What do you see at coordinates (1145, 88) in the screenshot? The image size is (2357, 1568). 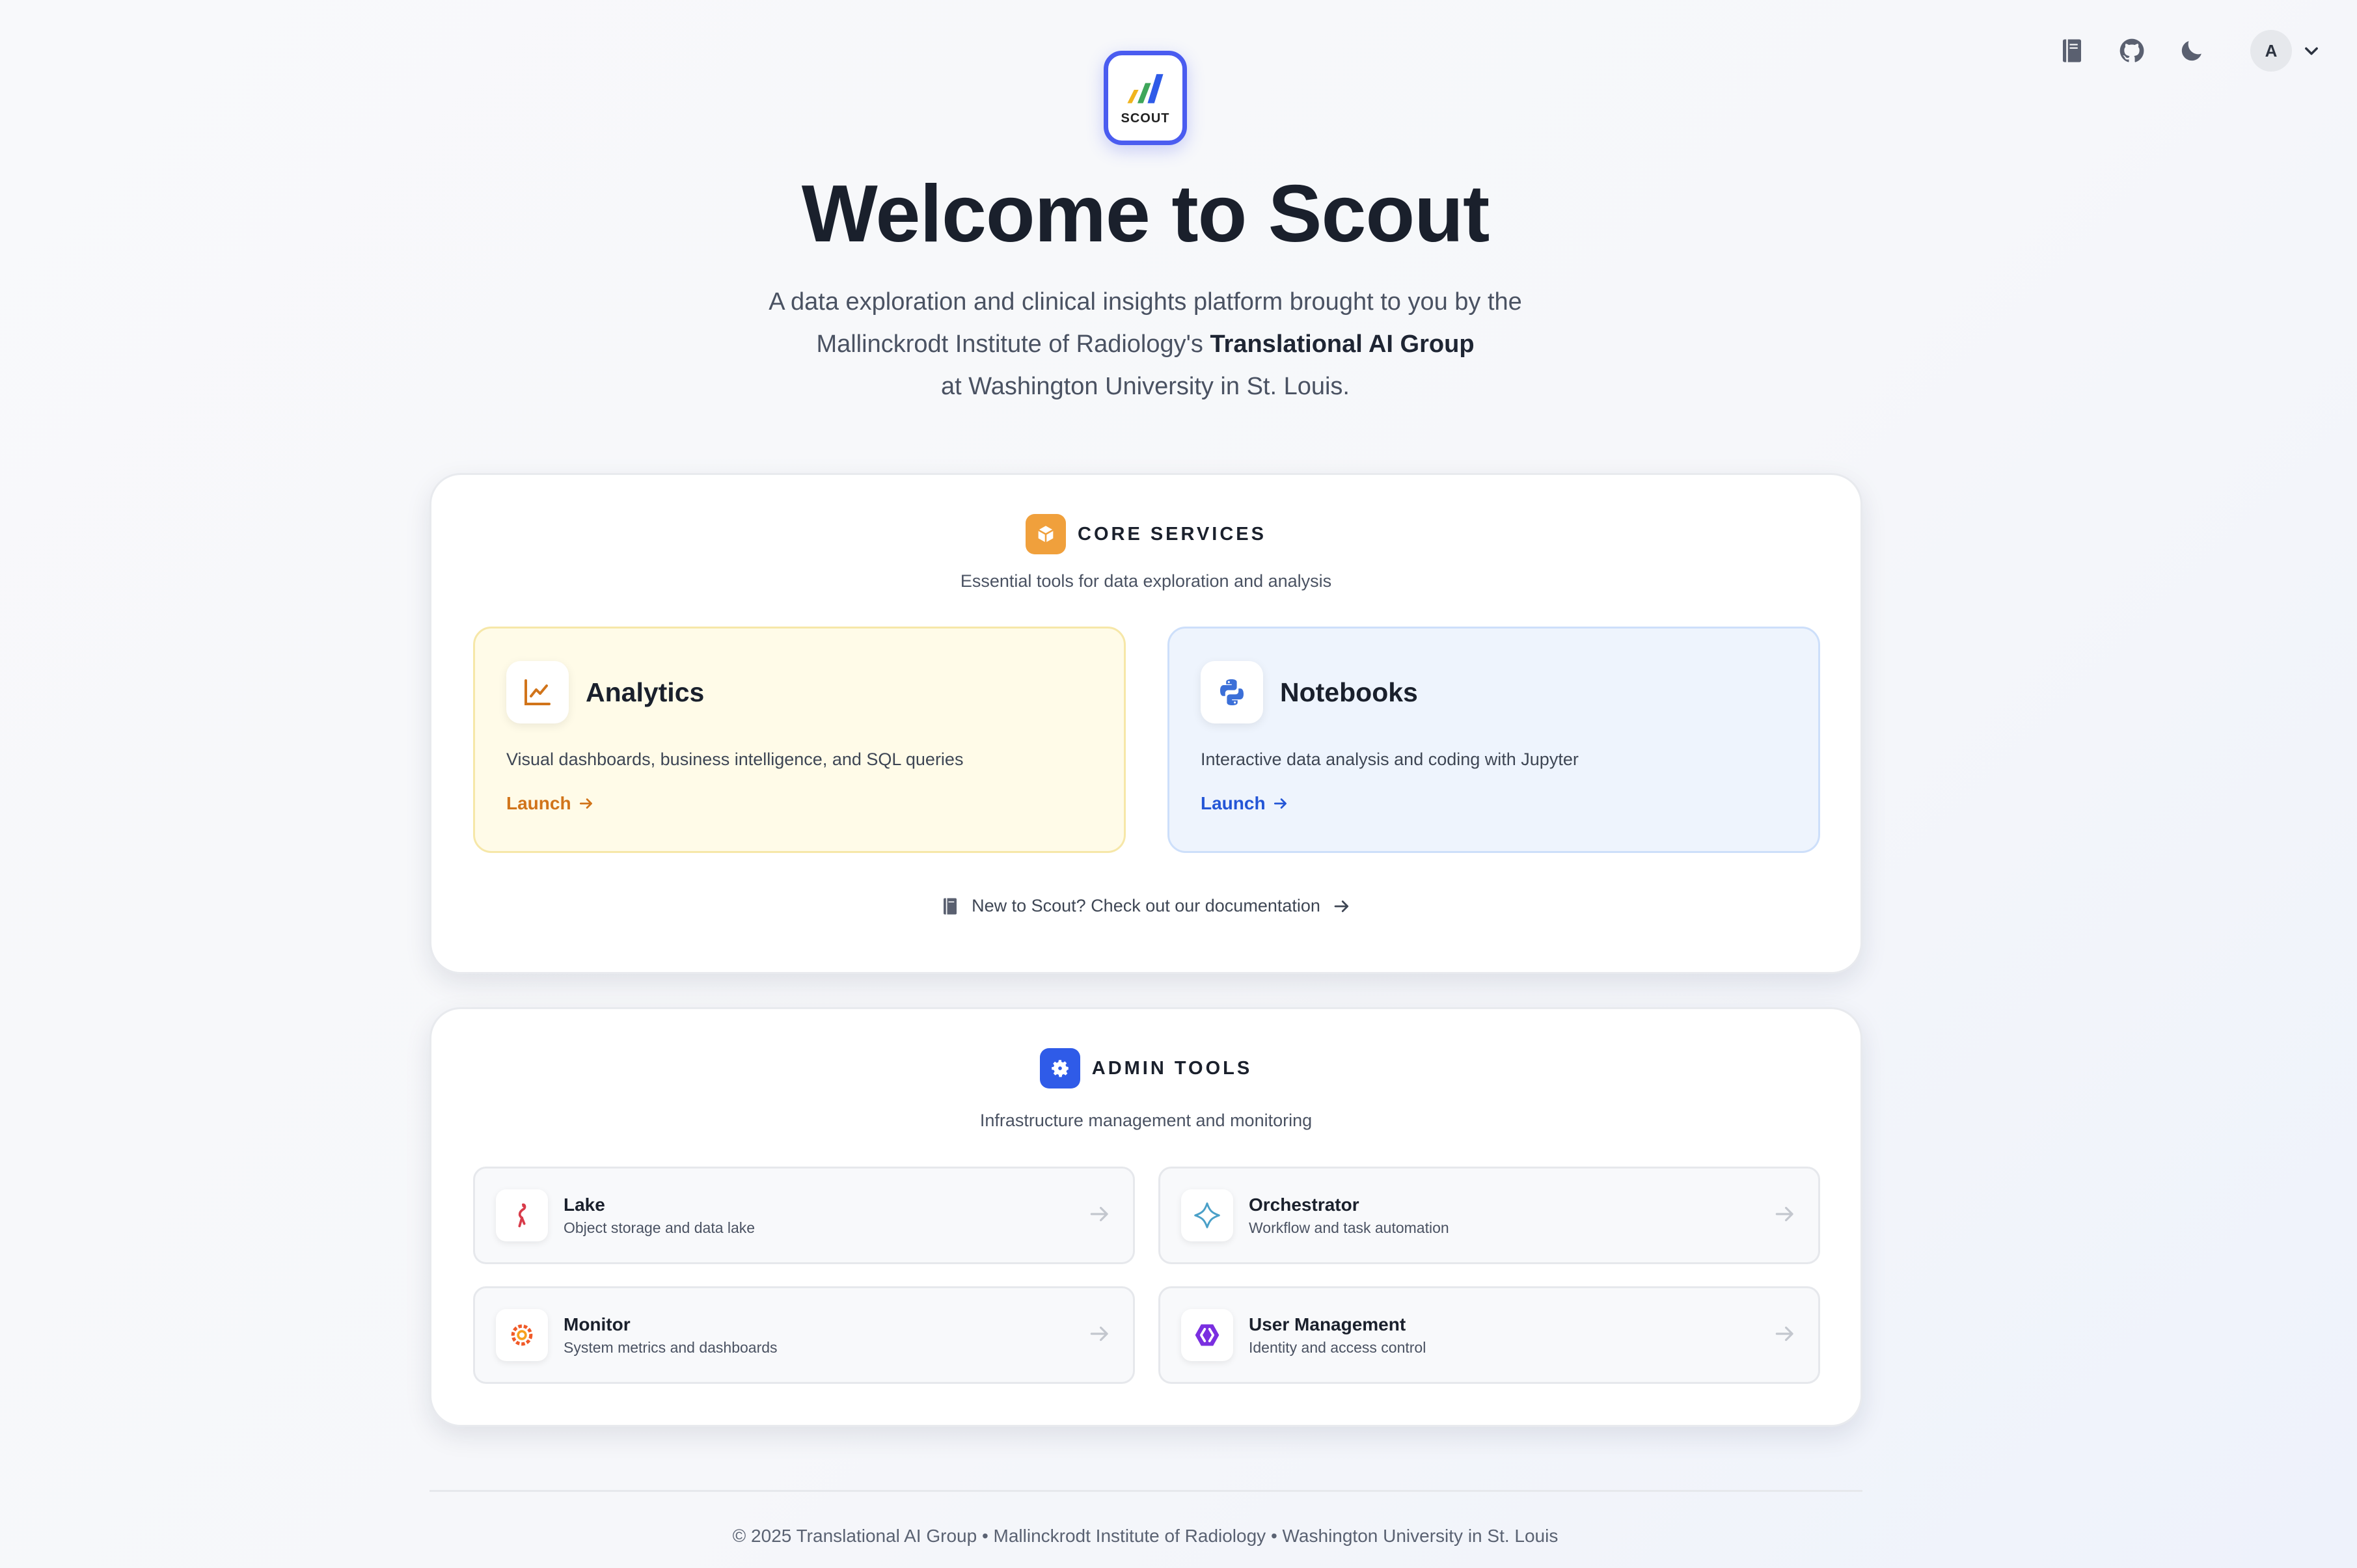 I see `scout-bars-icon` at bounding box center [1145, 88].